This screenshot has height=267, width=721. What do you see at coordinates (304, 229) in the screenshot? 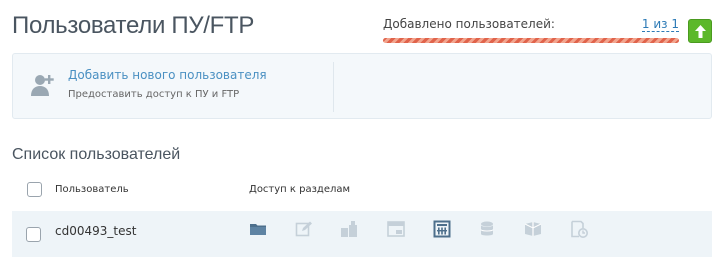
I see `edit-icon` at bounding box center [304, 229].